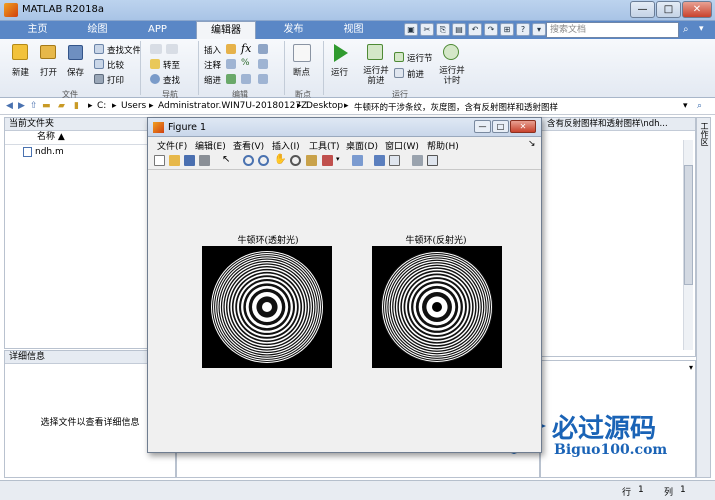  Describe the element at coordinates (341, 53) in the screenshot. I see `run-icon` at that location.